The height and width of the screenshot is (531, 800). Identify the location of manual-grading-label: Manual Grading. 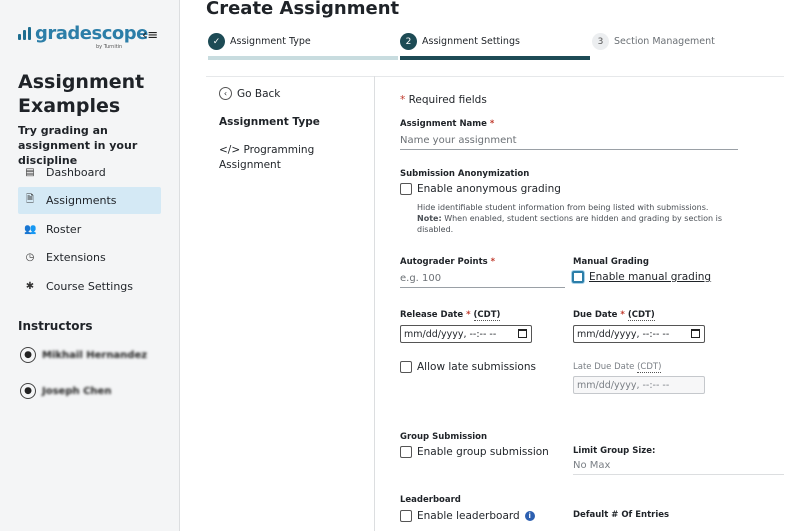
(611, 262).